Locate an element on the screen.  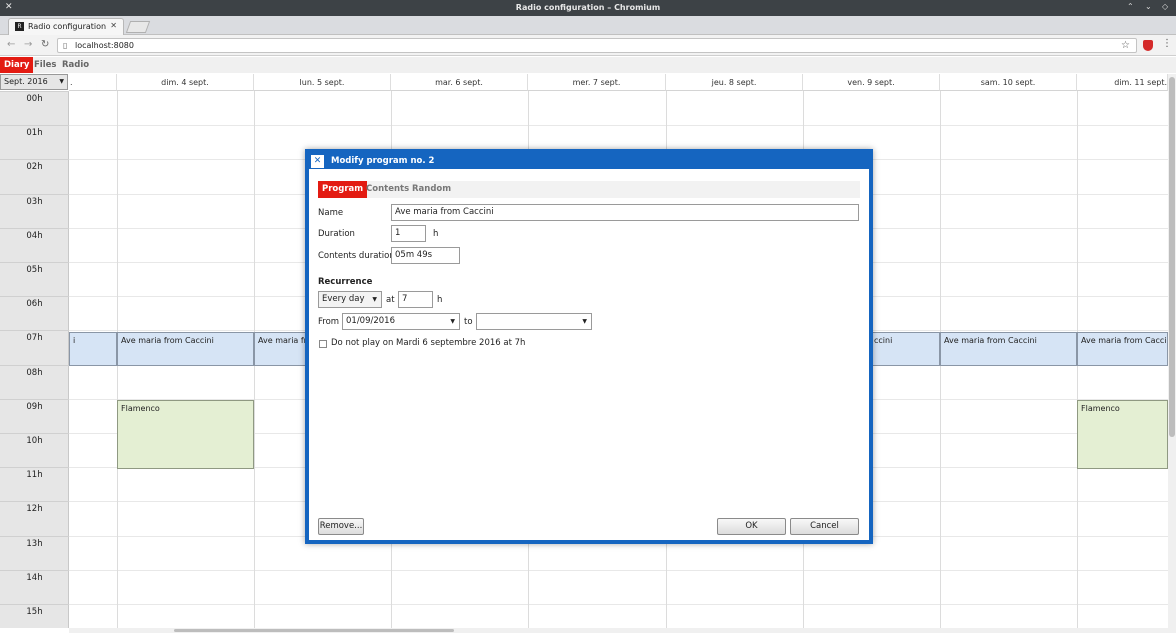
hour-label: 01h is located at coordinates (34, 142).